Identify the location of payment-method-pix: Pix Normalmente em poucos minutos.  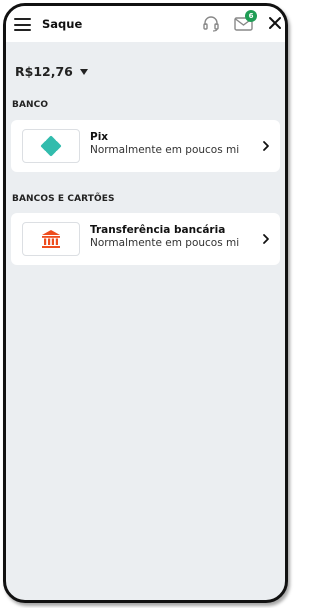
(145, 146).